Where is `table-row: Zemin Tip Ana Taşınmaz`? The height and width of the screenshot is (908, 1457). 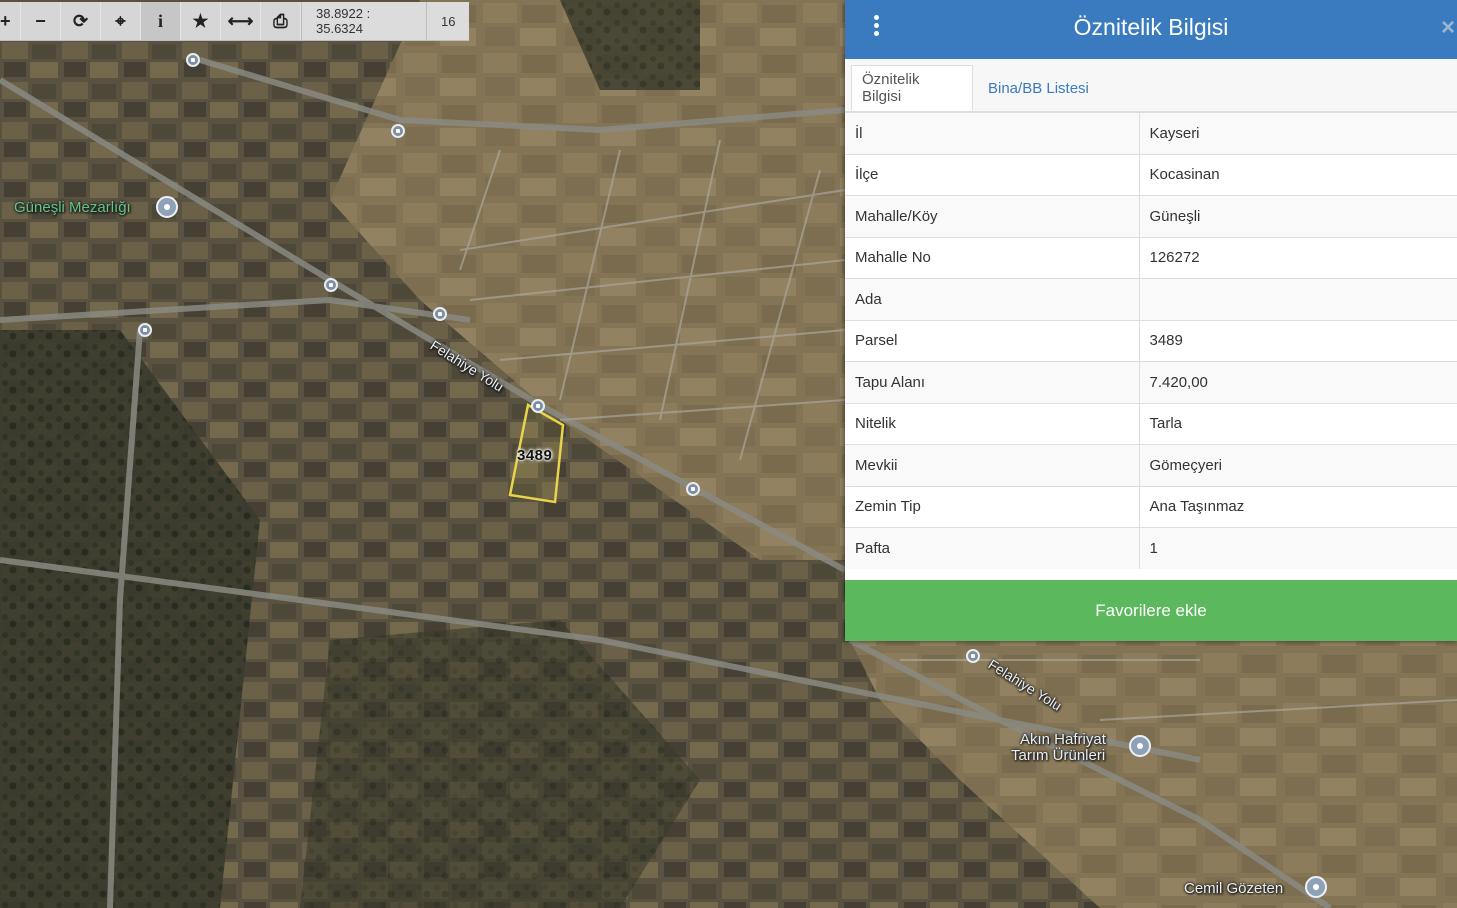
table-row: Zemin Tip Ana Taşınmaz is located at coordinates (1151, 506).